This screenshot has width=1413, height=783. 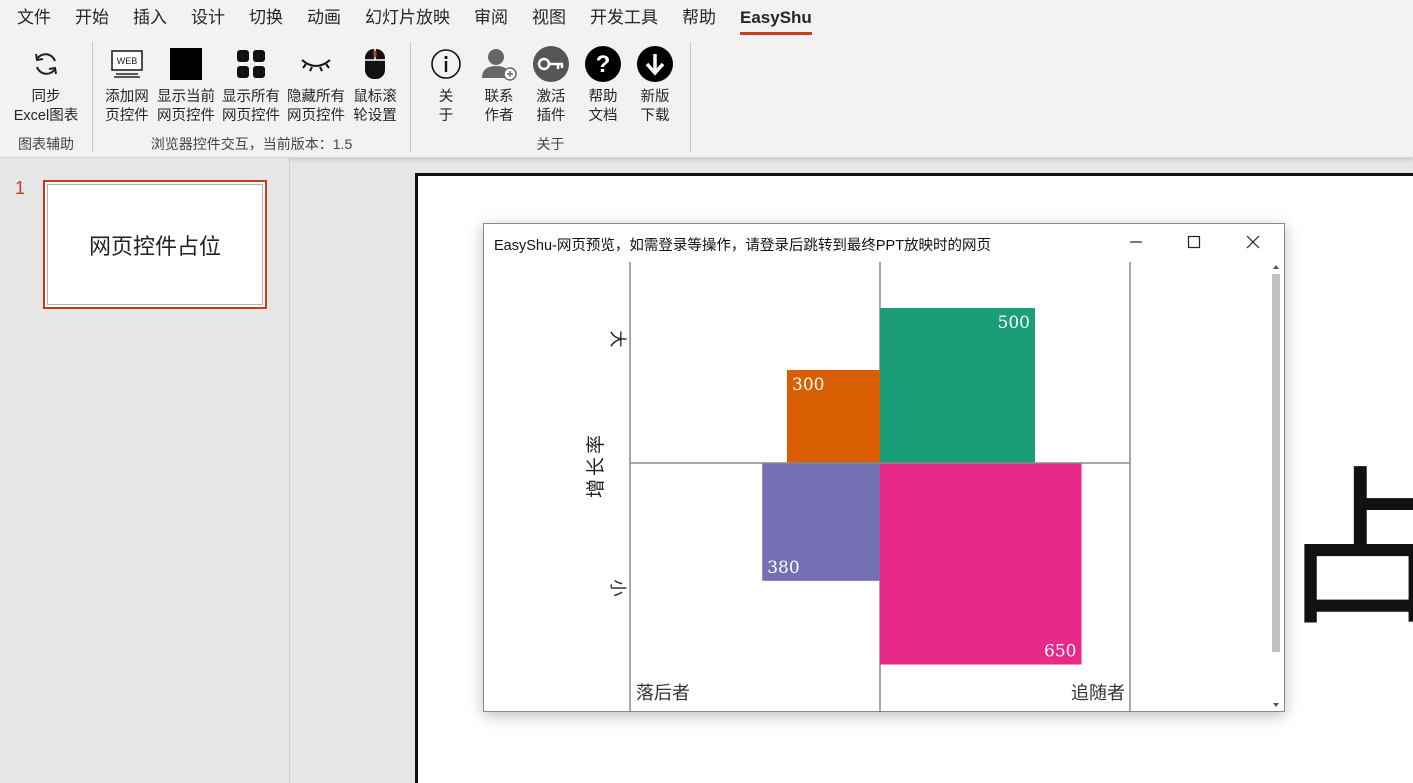 I want to click on web-icon-text: WEB, so click(x=127, y=61).